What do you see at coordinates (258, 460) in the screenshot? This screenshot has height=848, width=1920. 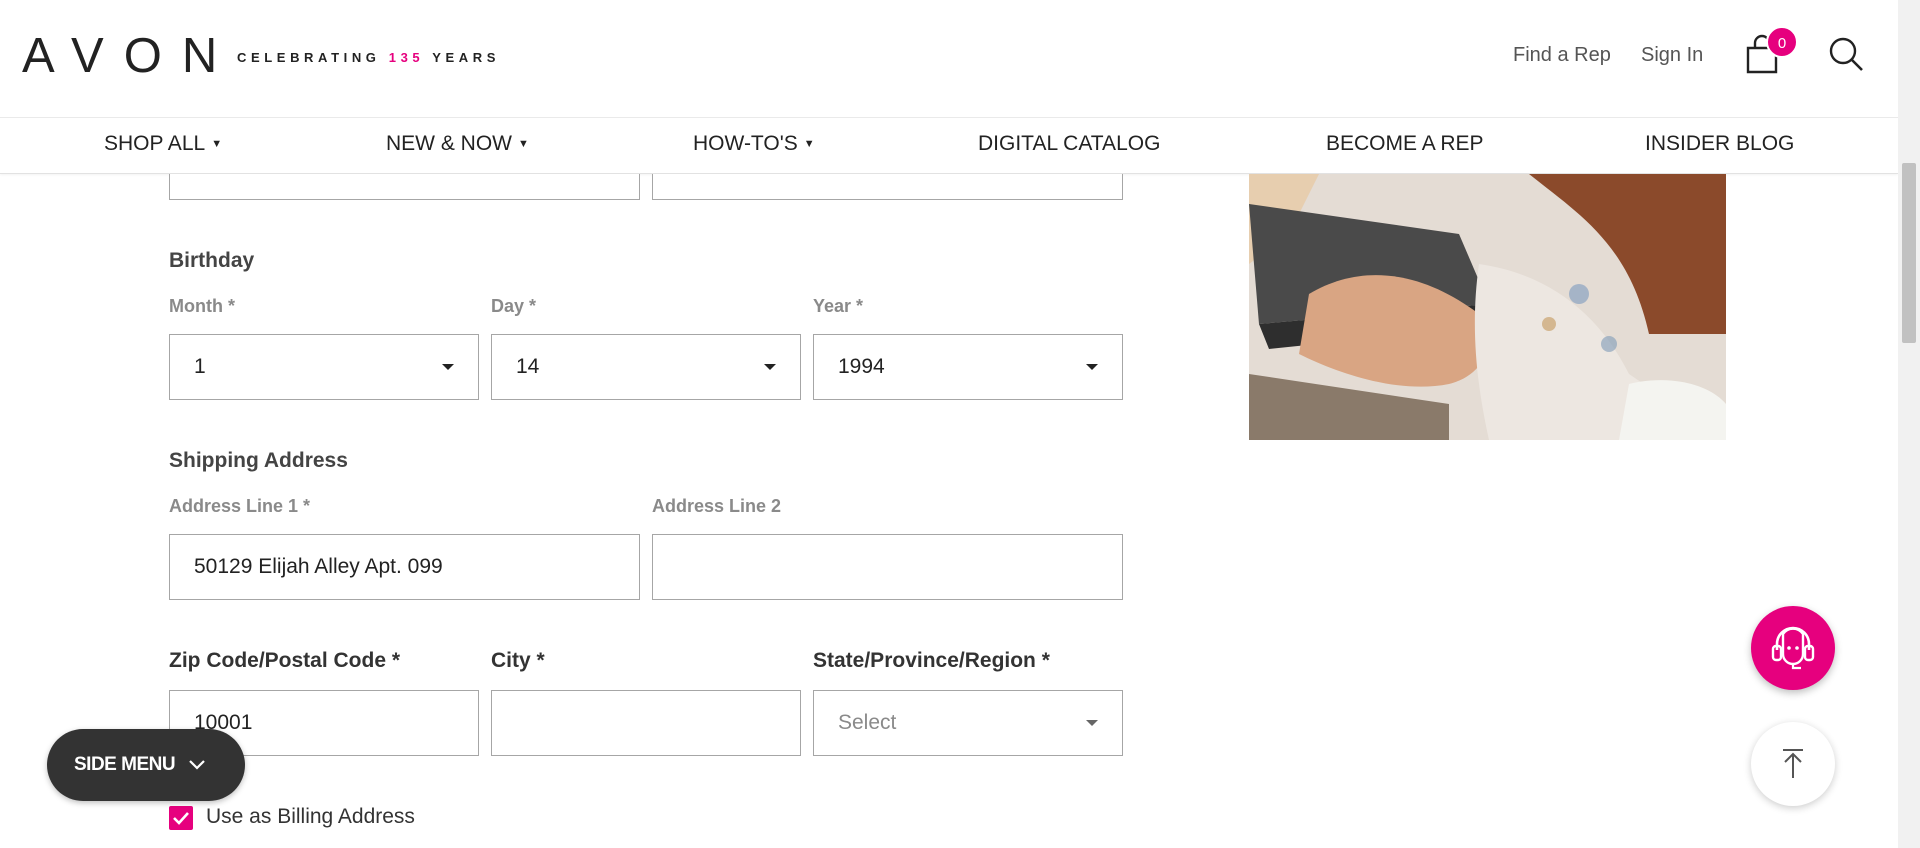 I see `shipping-address-title: Shipping Address` at bounding box center [258, 460].